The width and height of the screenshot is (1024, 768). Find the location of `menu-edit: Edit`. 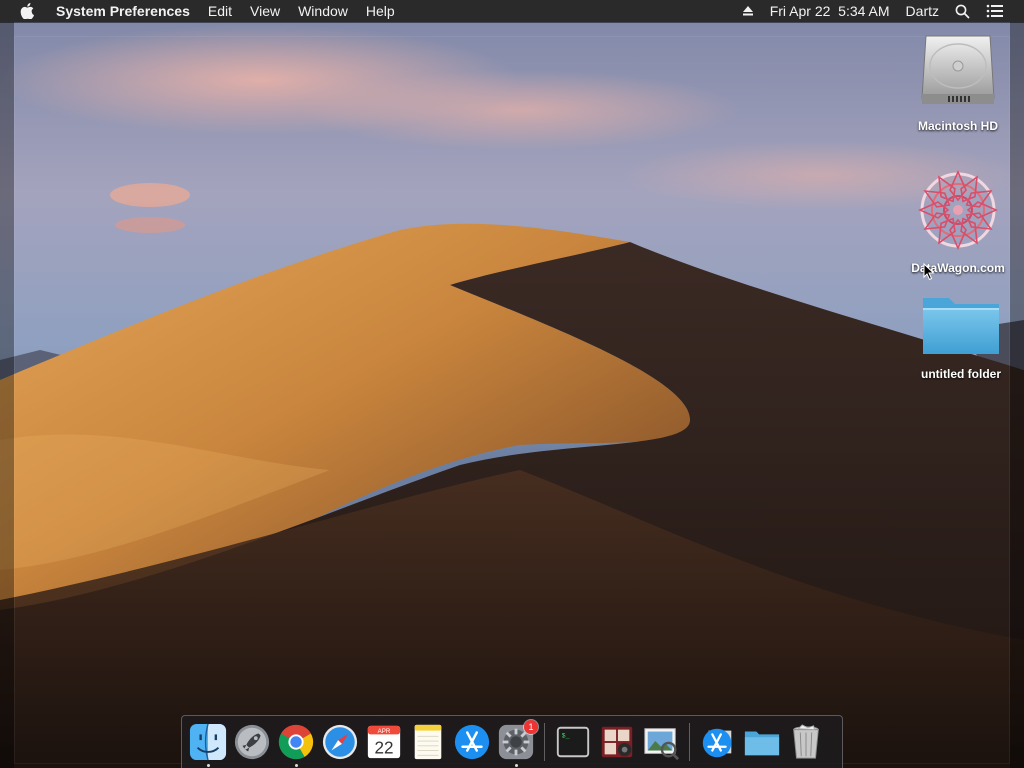

menu-edit: Edit is located at coordinates (220, 11).